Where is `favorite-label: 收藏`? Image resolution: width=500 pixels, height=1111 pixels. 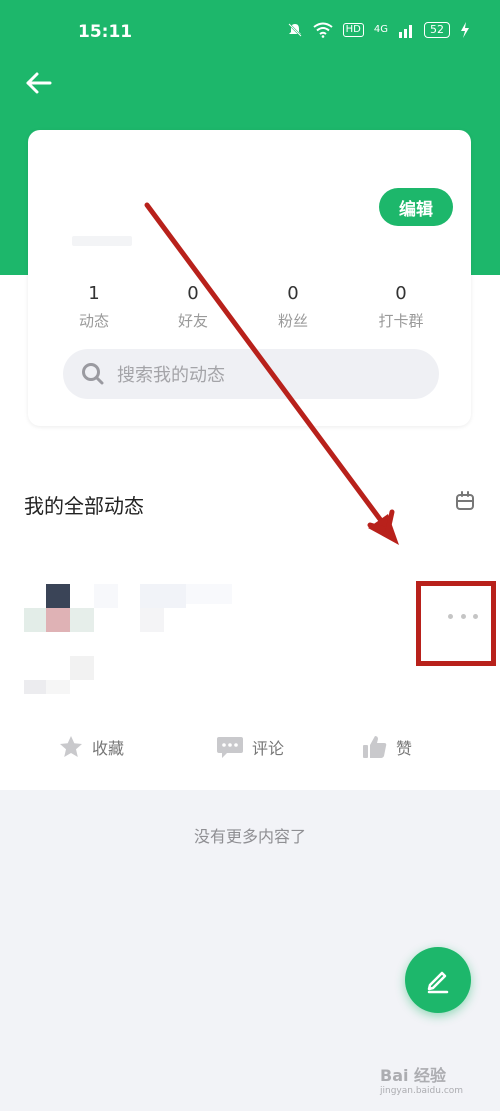 favorite-label: 收藏 is located at coordinates (108, 748).